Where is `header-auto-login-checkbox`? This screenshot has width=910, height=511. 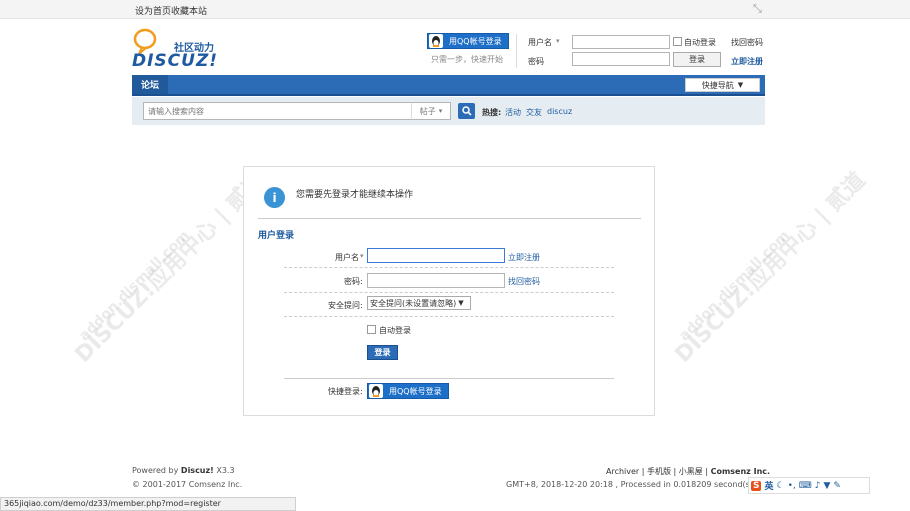 header-auto-login-checkbox is located at coordinates (677, 41).